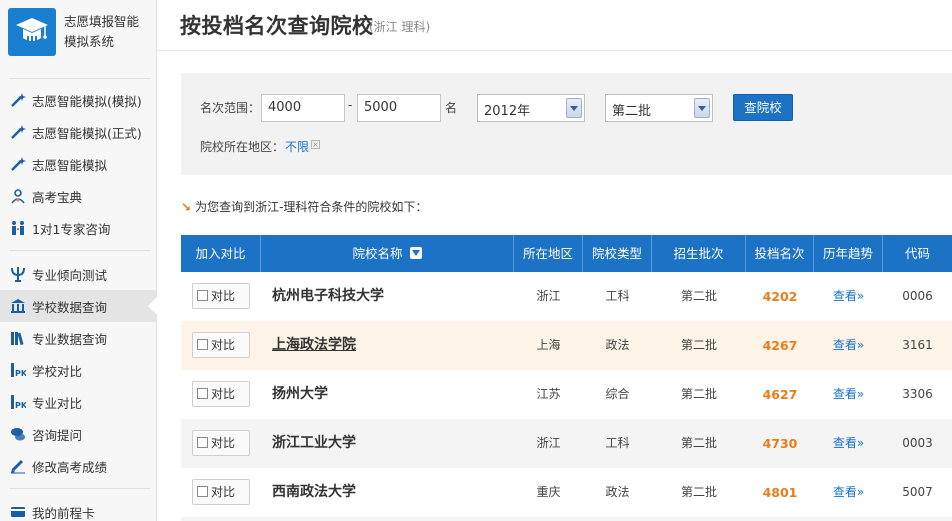 The image size is (952, 521). I want to click on psi-icon, so click(18, 274).